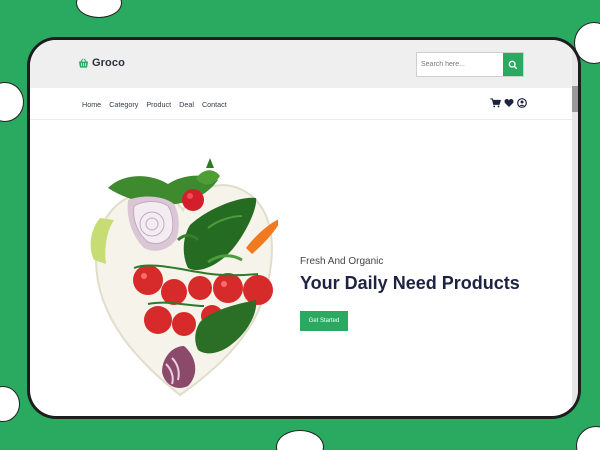 The image size is (600, 450). What do you see at coordinates (158, 104) in the screenshot?
I see `nav-link-product: Product` at bounding box center [158, 104].